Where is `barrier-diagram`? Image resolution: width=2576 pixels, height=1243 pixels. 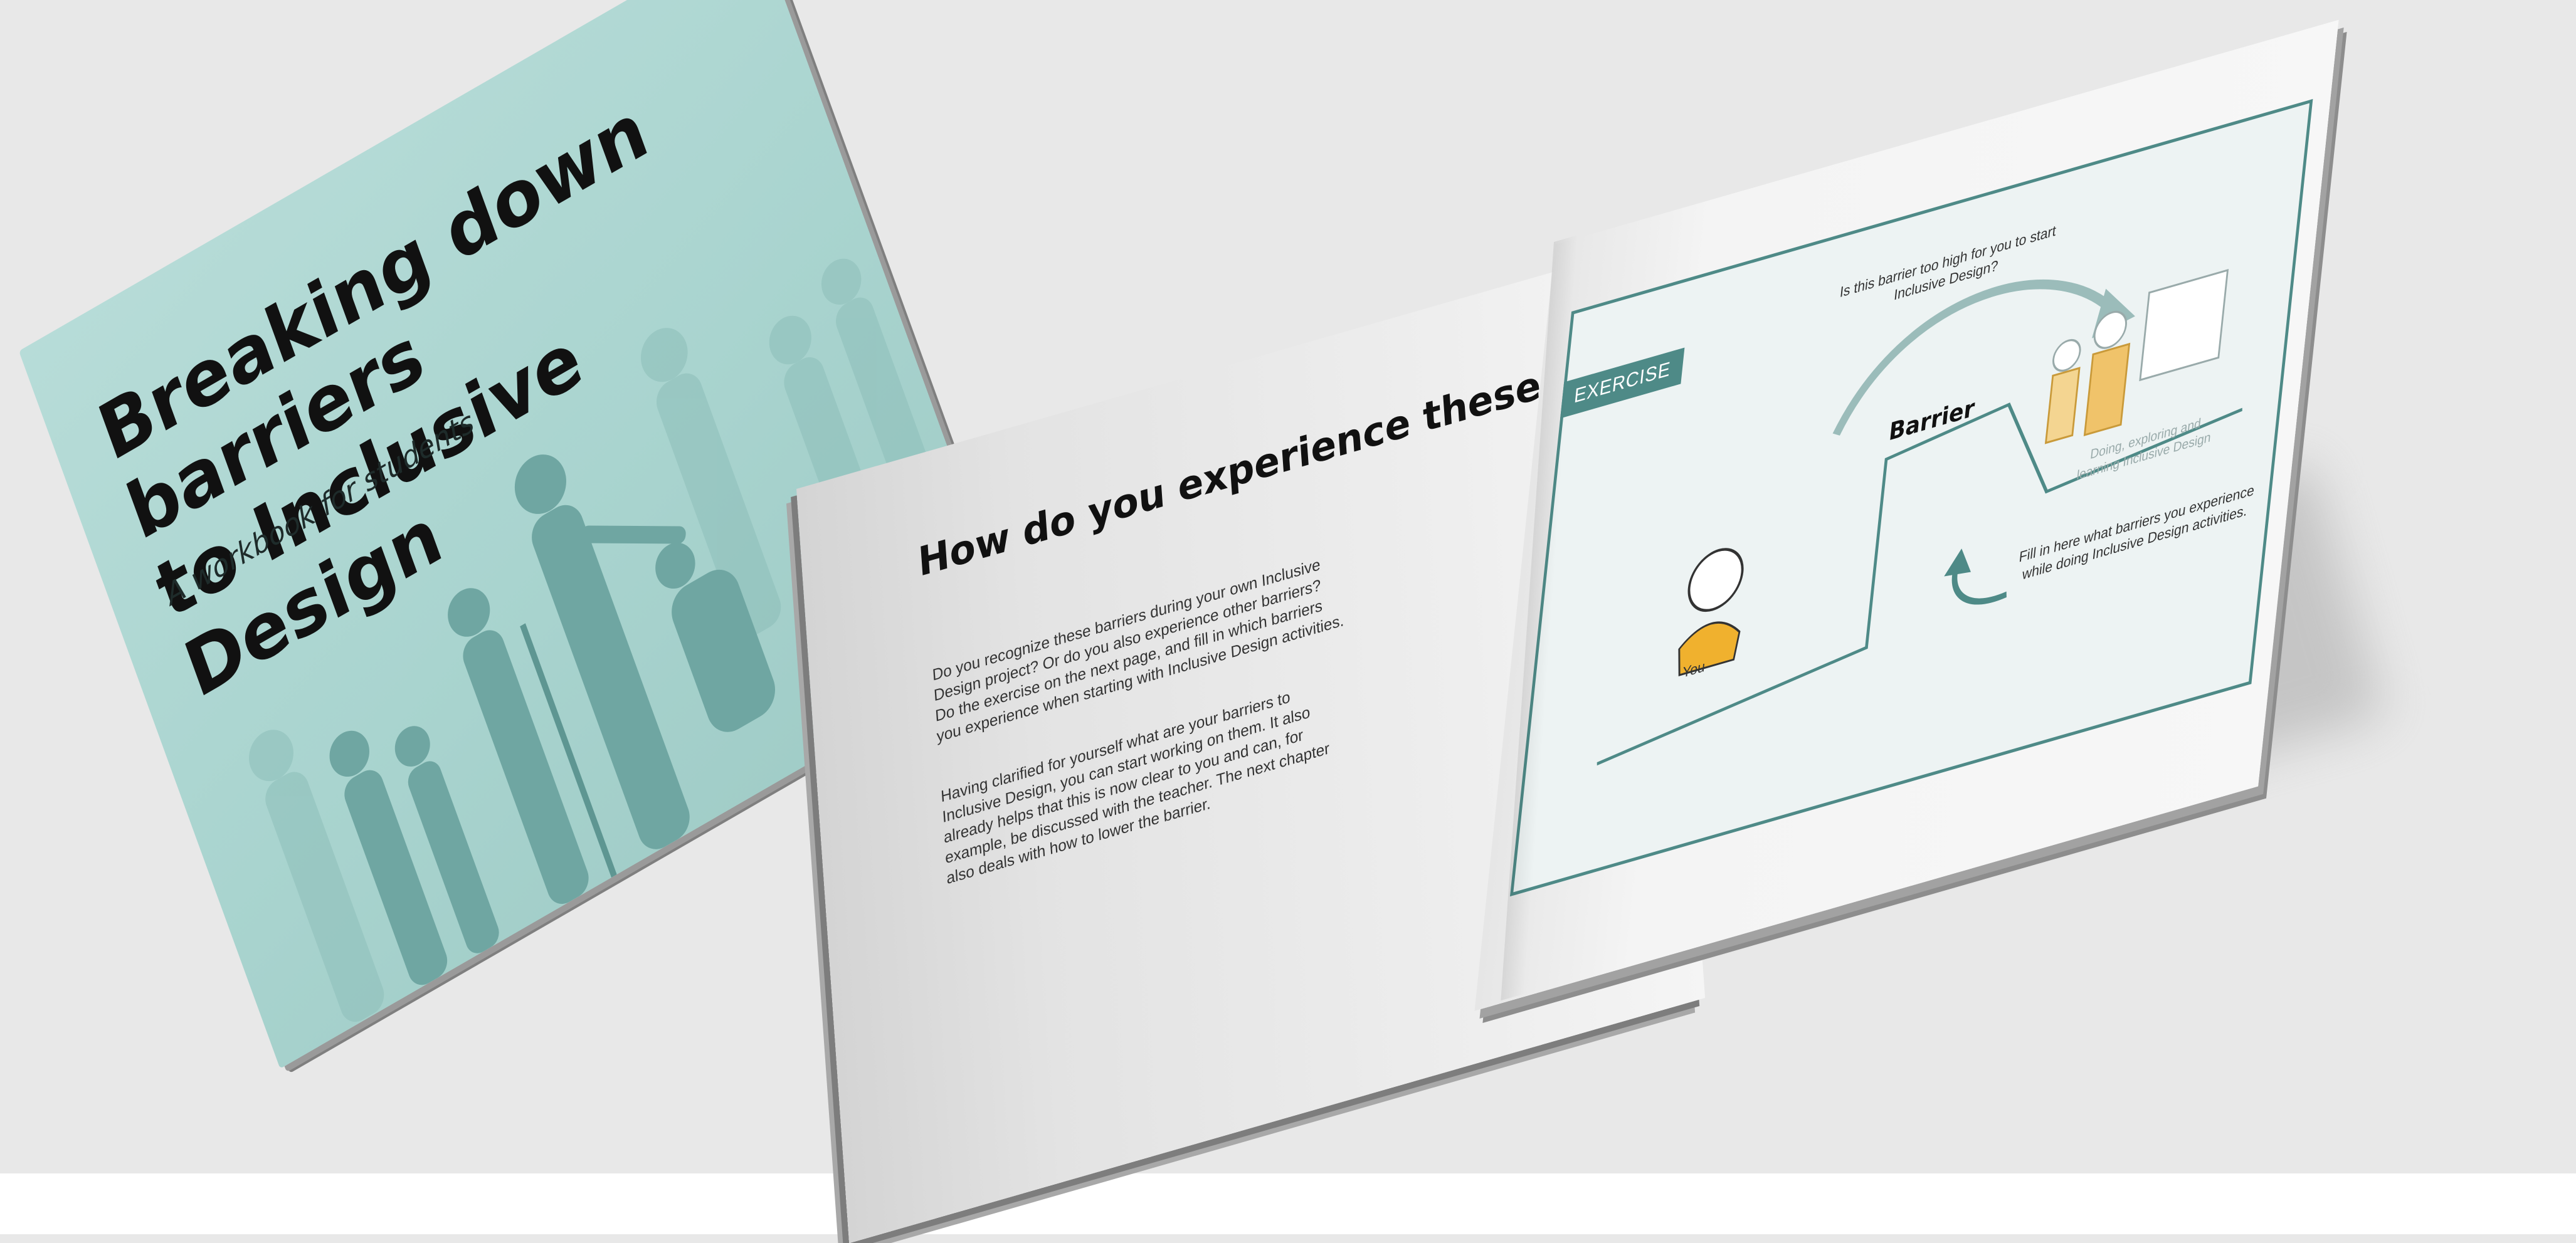
barrier-diagram is located at coordinates (1919, 517).